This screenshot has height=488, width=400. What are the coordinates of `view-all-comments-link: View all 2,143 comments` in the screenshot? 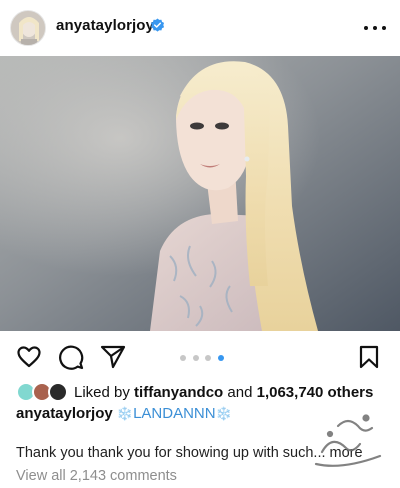 It's located at (96, 476).